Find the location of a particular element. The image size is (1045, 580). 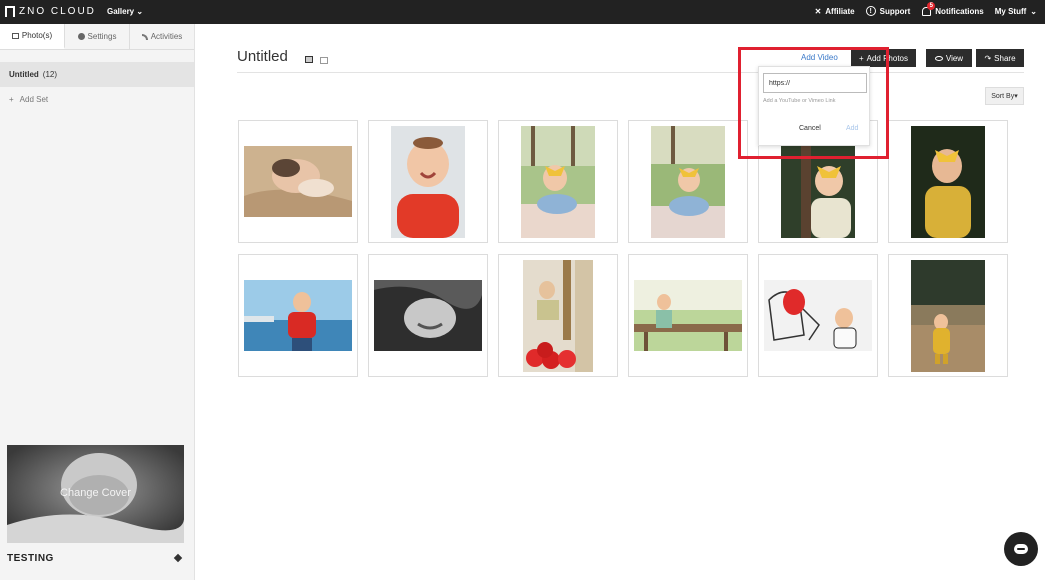

affiliate-link: ✕ Affiliate is located at coordinates (835, 11).